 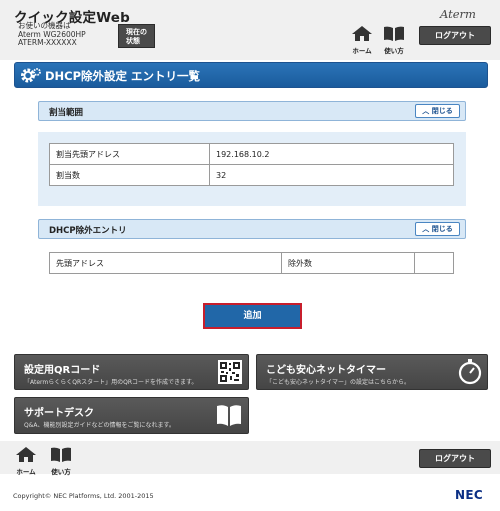 What do you see at coordinates (458, 14) in the screenshot?
I see `aterm-logo: Aterm` at bounding box center [458, 14].